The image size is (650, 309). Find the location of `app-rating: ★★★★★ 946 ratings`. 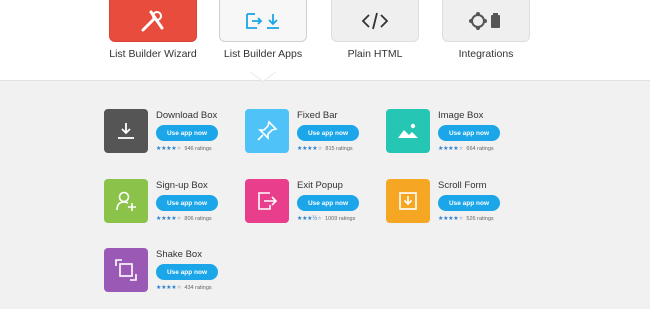

app-rating: ★★★★★ 946 ratings is located at coordinates (184, 148).